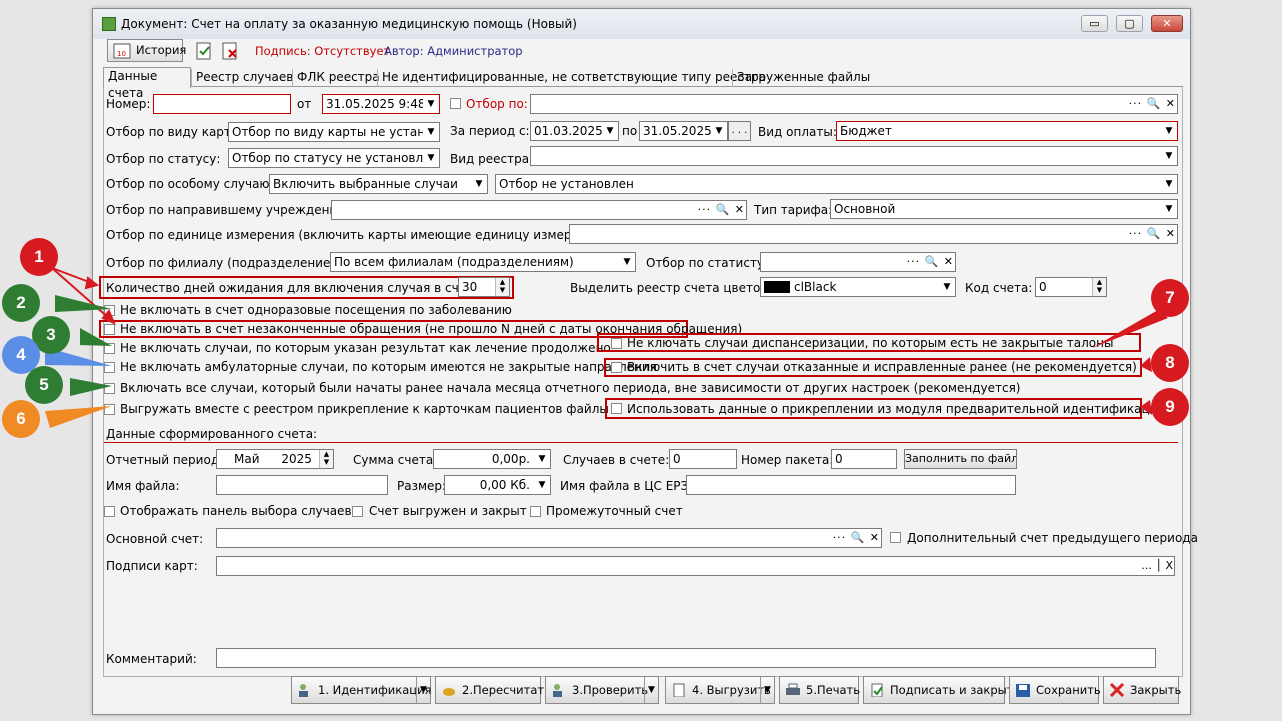 The image size is (1282, 721). I want to click on callout-5: 5, so click(44, 385).